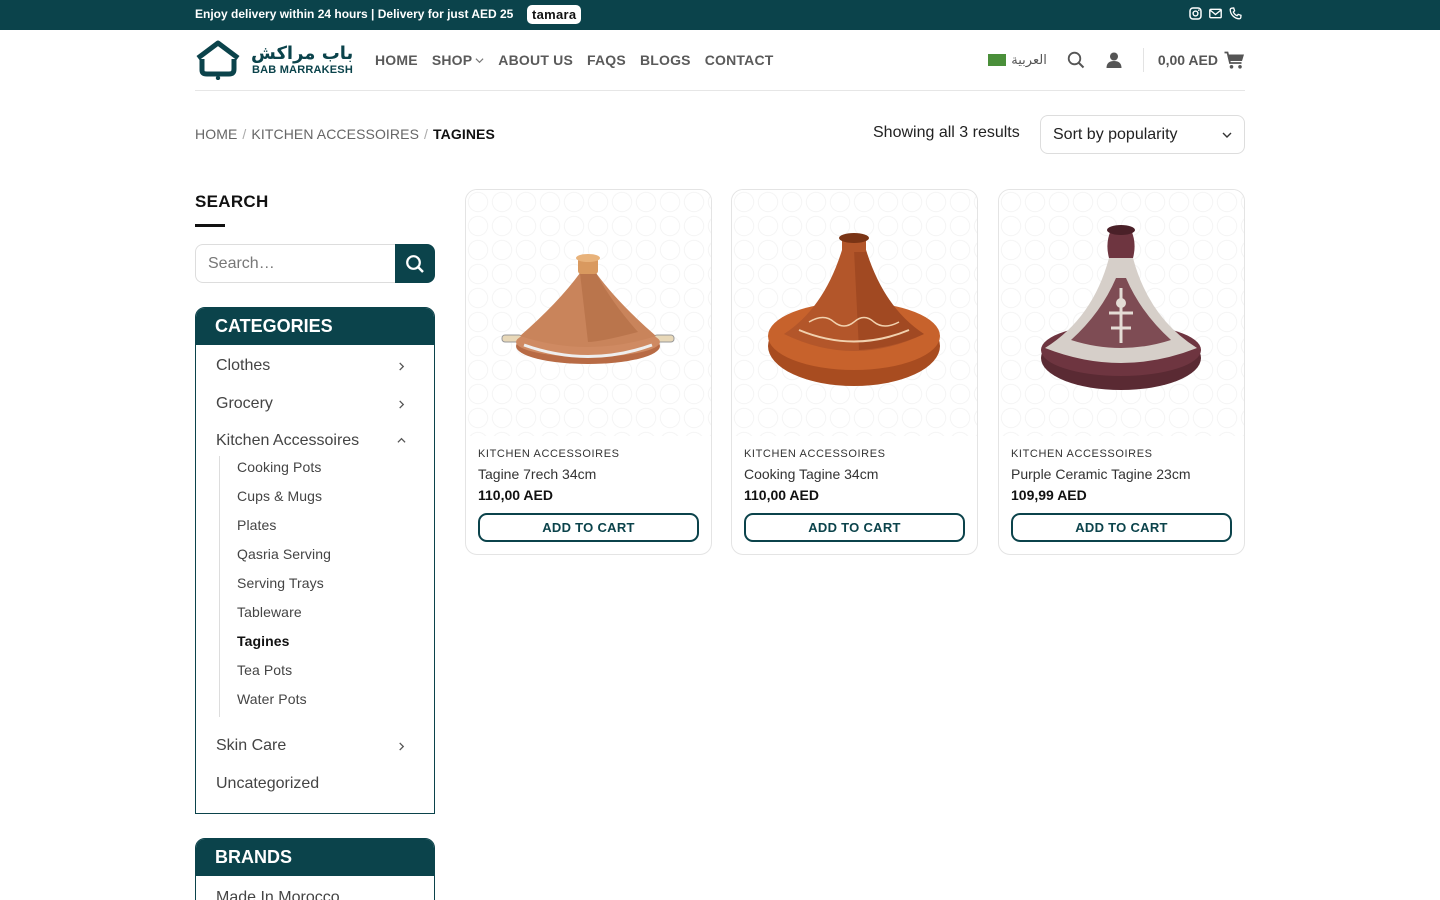  What do you see at coordinates (396, 60) in the screenshot?
I see `nav-home: HOME` at bounding box center [396, 60].